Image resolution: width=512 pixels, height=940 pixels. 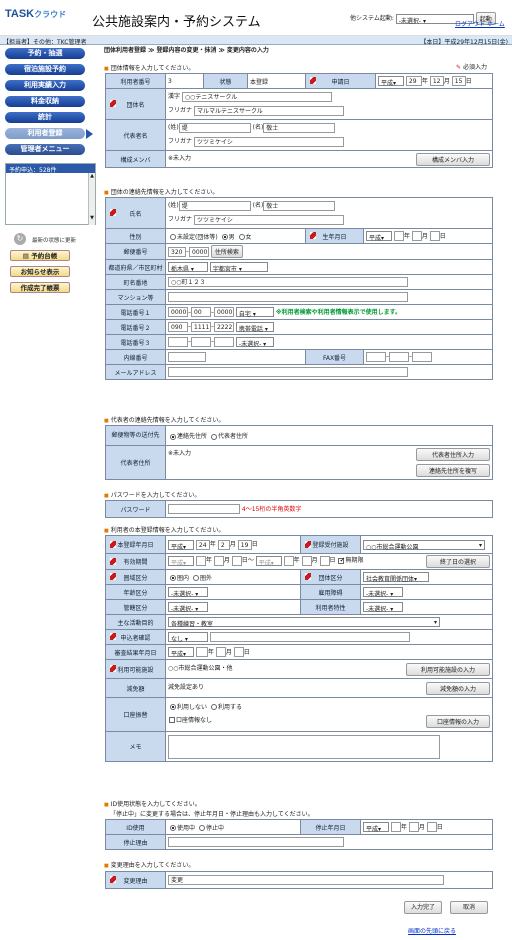 What do you see at coordinates (458, 688) in the screenshot?
I see `discount-button: 減免額の入力` at bounding box center [458, 688].